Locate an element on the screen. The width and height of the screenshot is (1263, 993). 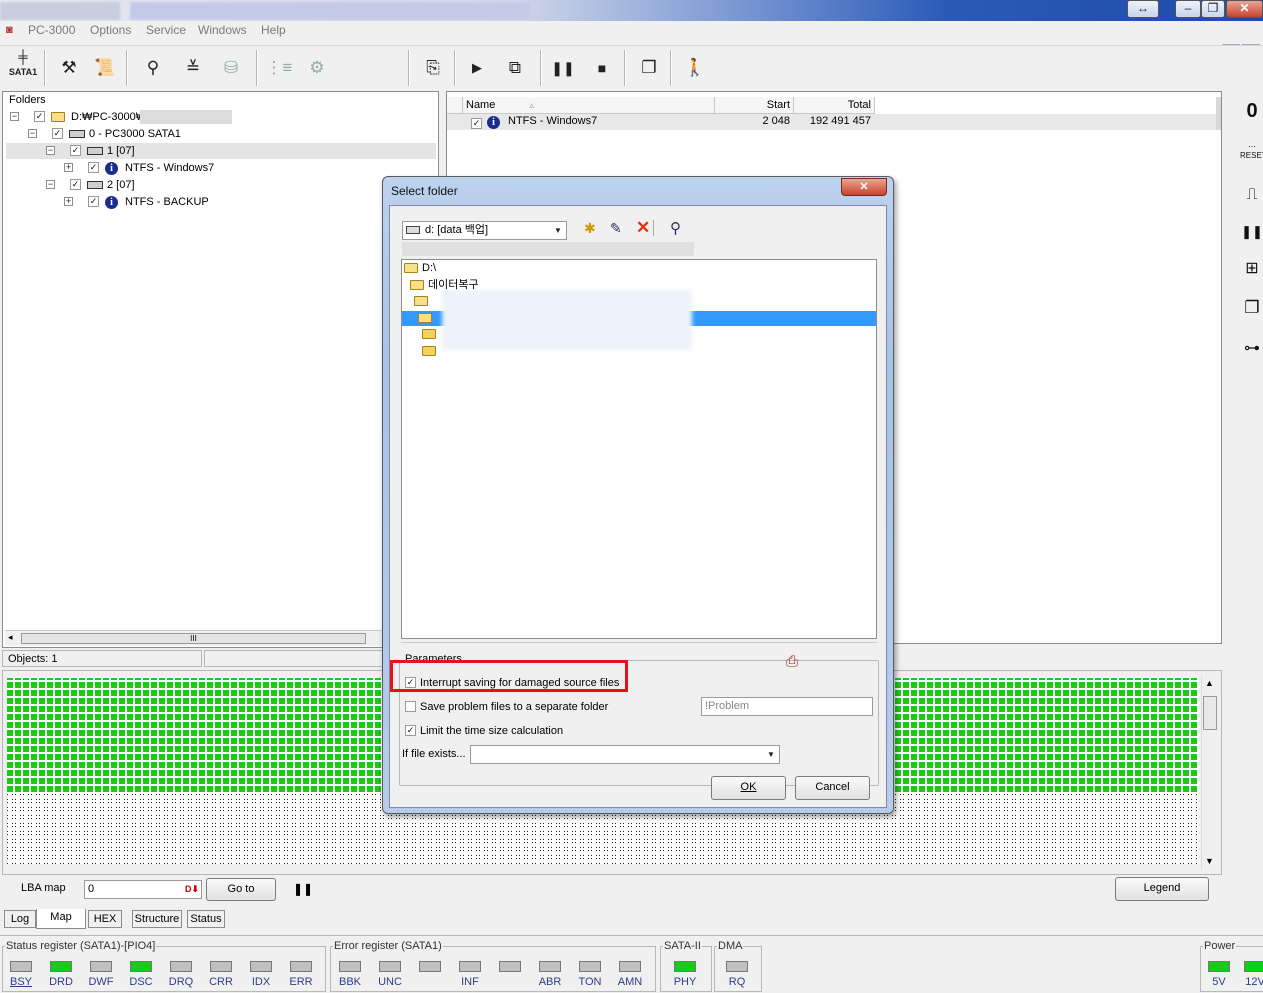
menu-help: Help is located at coordinates (273, 30).